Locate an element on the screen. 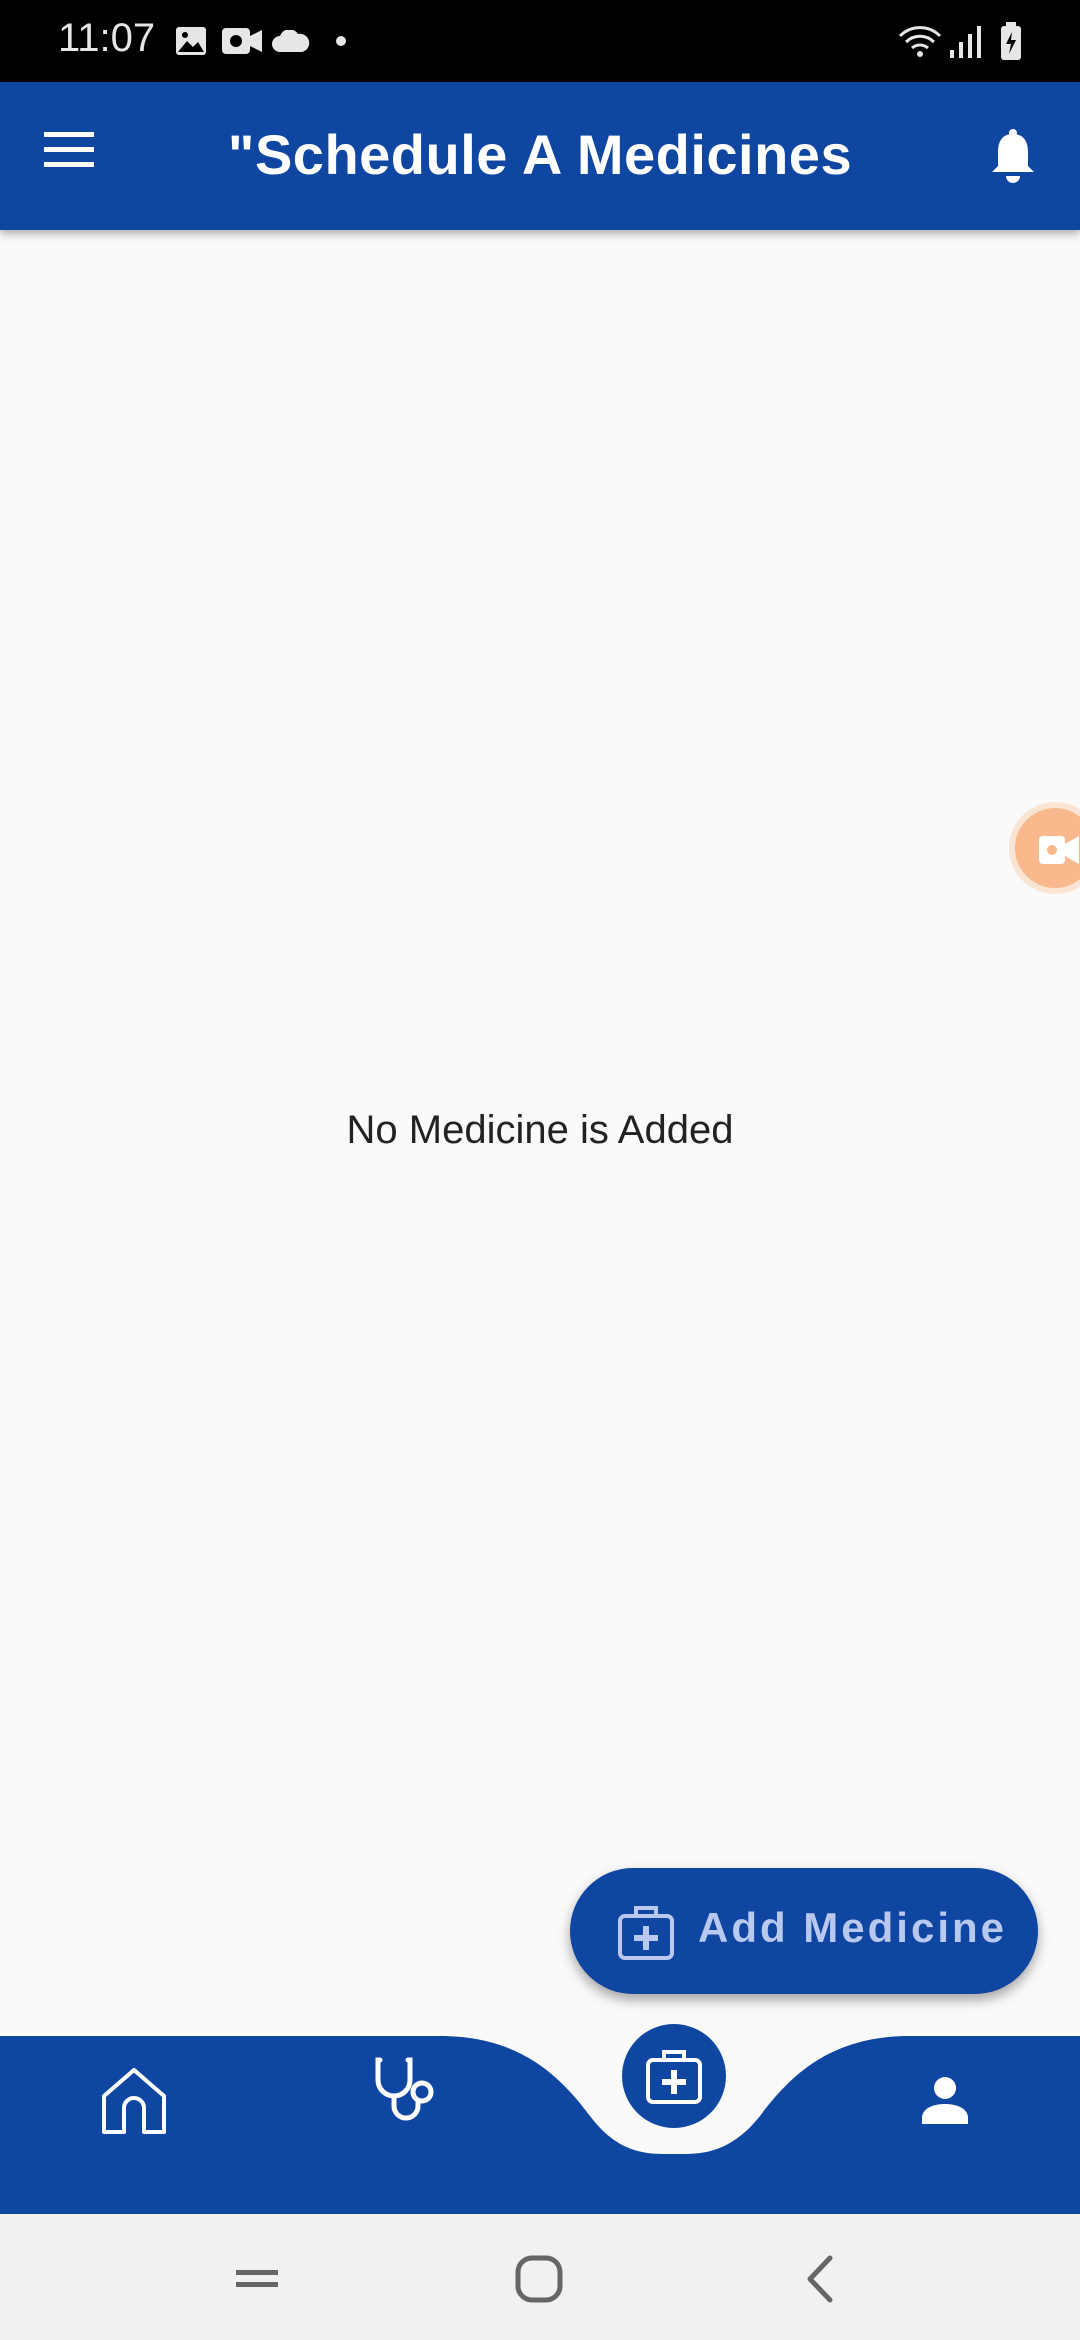 The width and height of the screenshot is (1080, 2340). recents-icon is located at coordinates (257, 2278).